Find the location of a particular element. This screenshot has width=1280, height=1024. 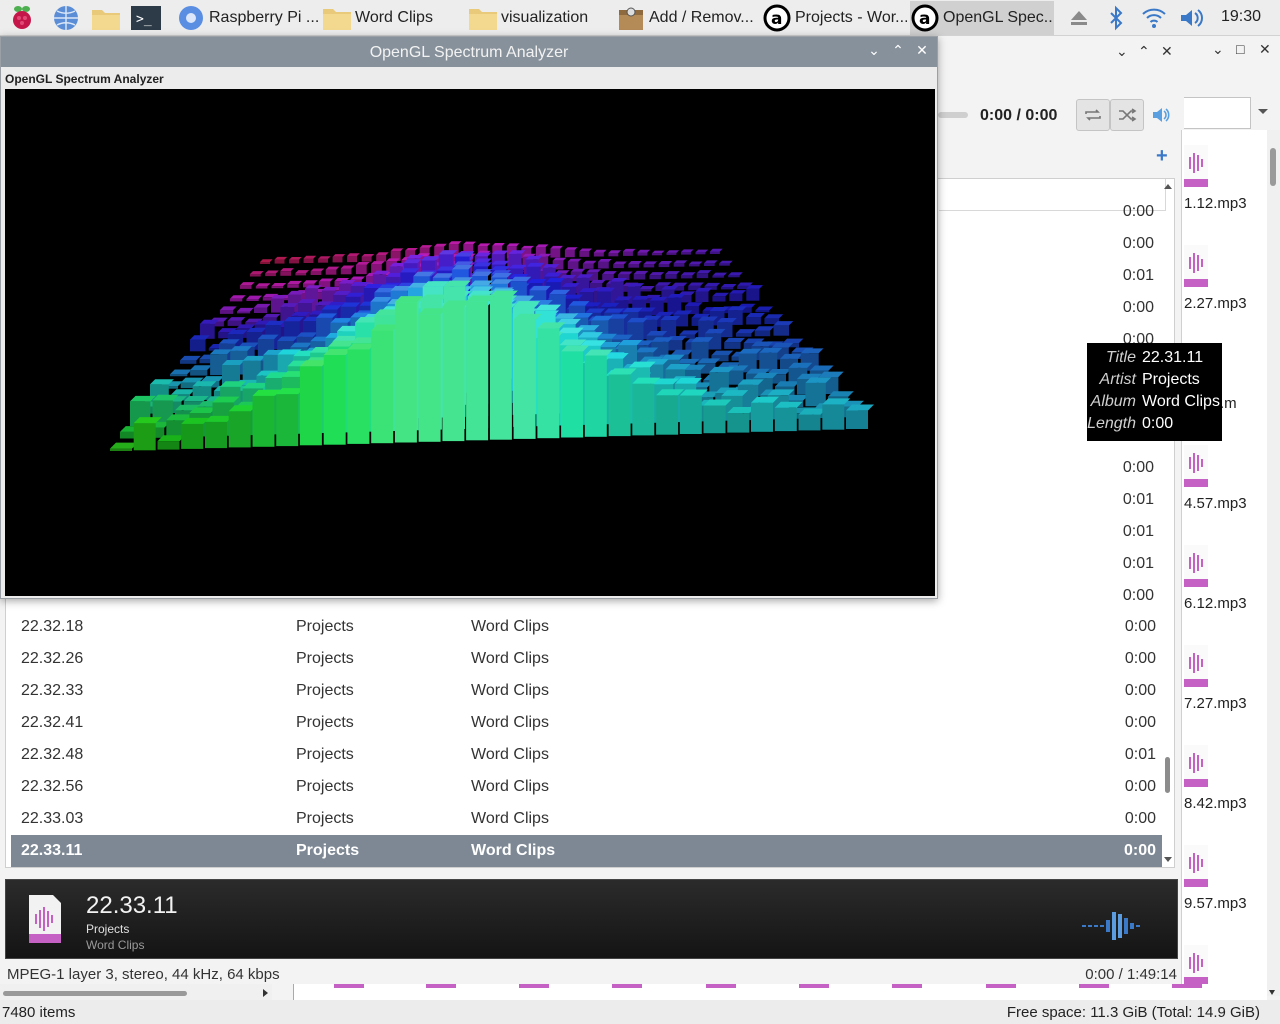

eject-icon is located at coordinates (1079, 18).